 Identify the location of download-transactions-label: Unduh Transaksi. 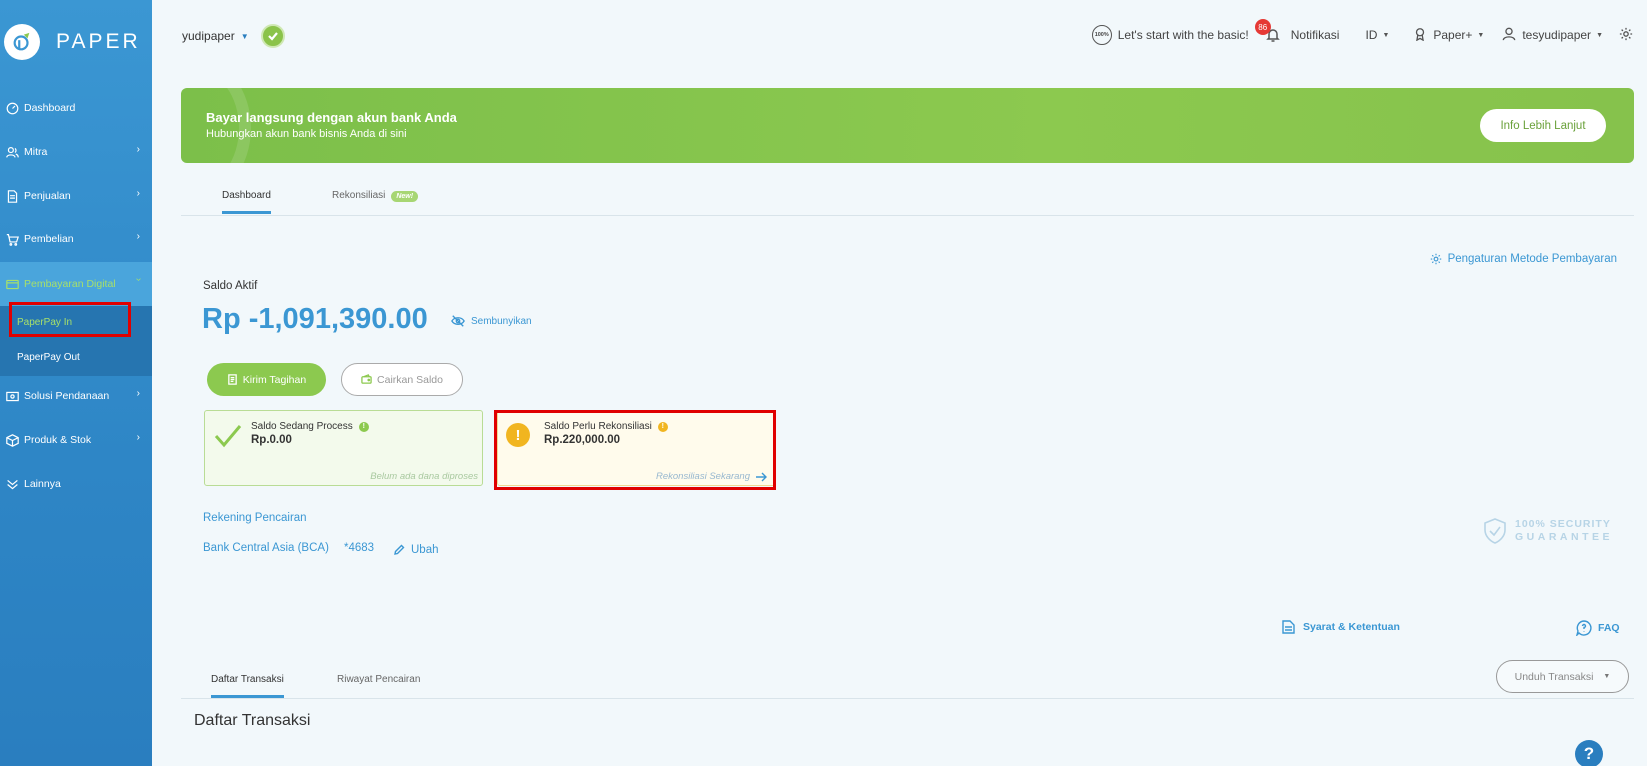
(1554, 676).